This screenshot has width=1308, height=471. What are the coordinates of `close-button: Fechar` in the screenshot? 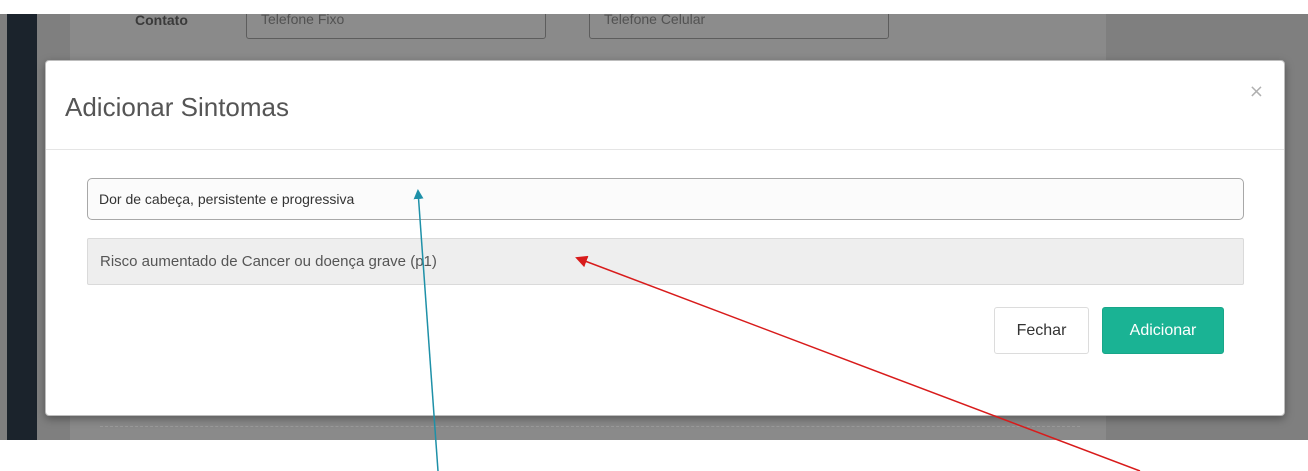 It's located at (1041, 330).